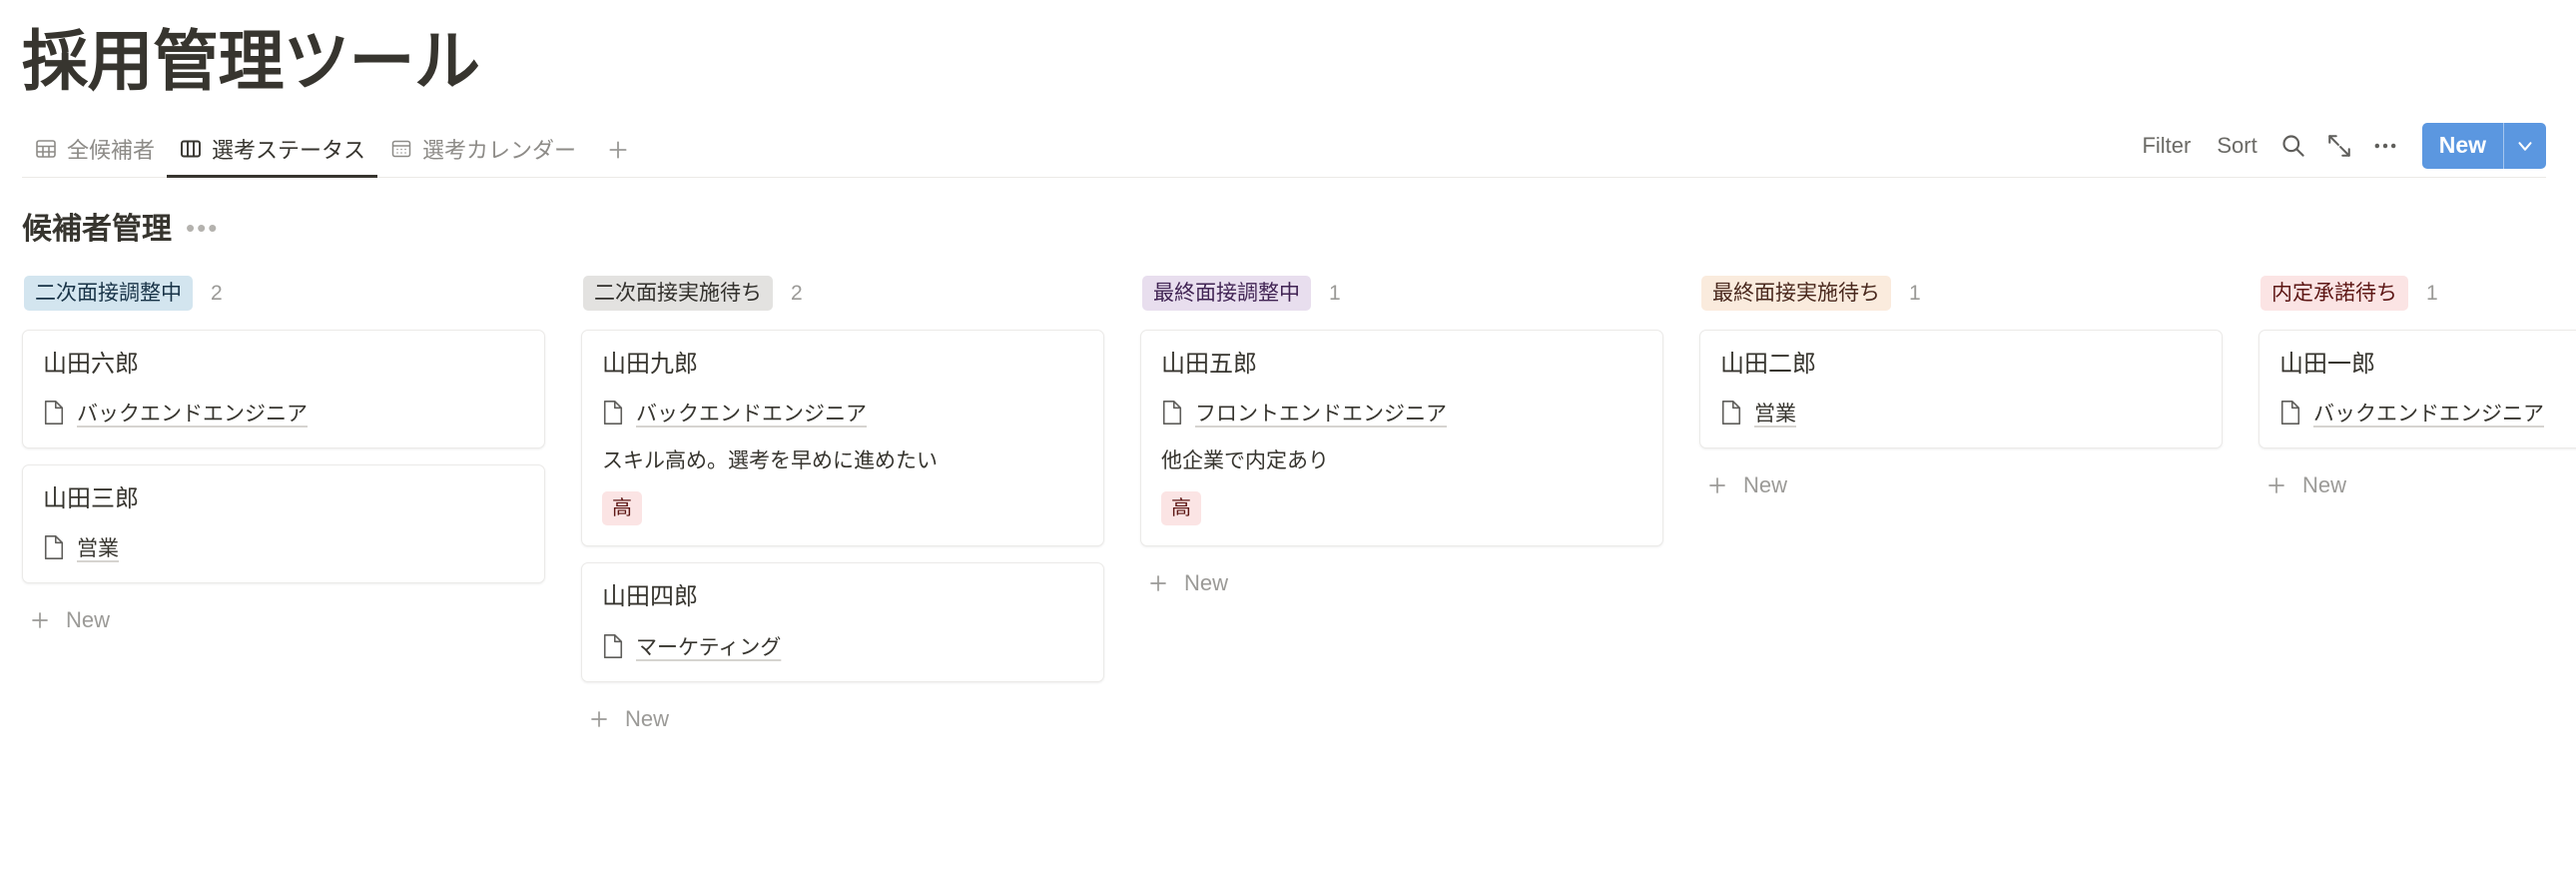 The image size is (2576, 891). What do you see at coordinates (2293, 146) in the screenshot?
I see `search-icon` at bounding box center [2293, 146].